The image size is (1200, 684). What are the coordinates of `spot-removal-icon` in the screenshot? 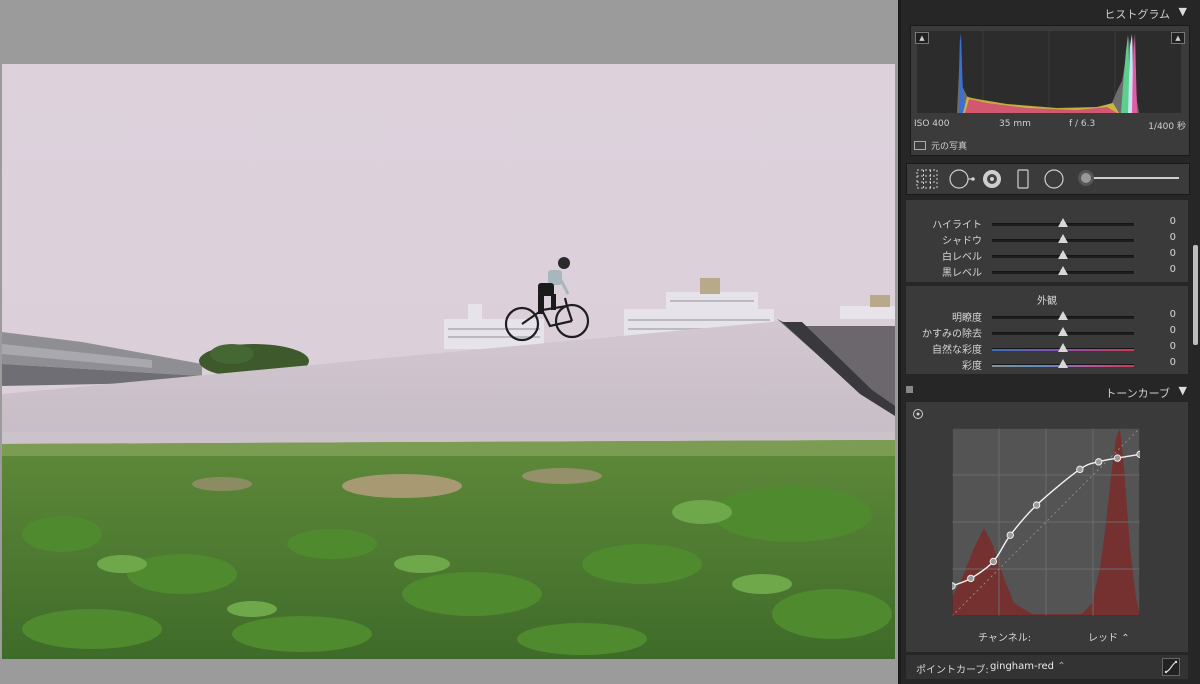 It's located at (962, 179).